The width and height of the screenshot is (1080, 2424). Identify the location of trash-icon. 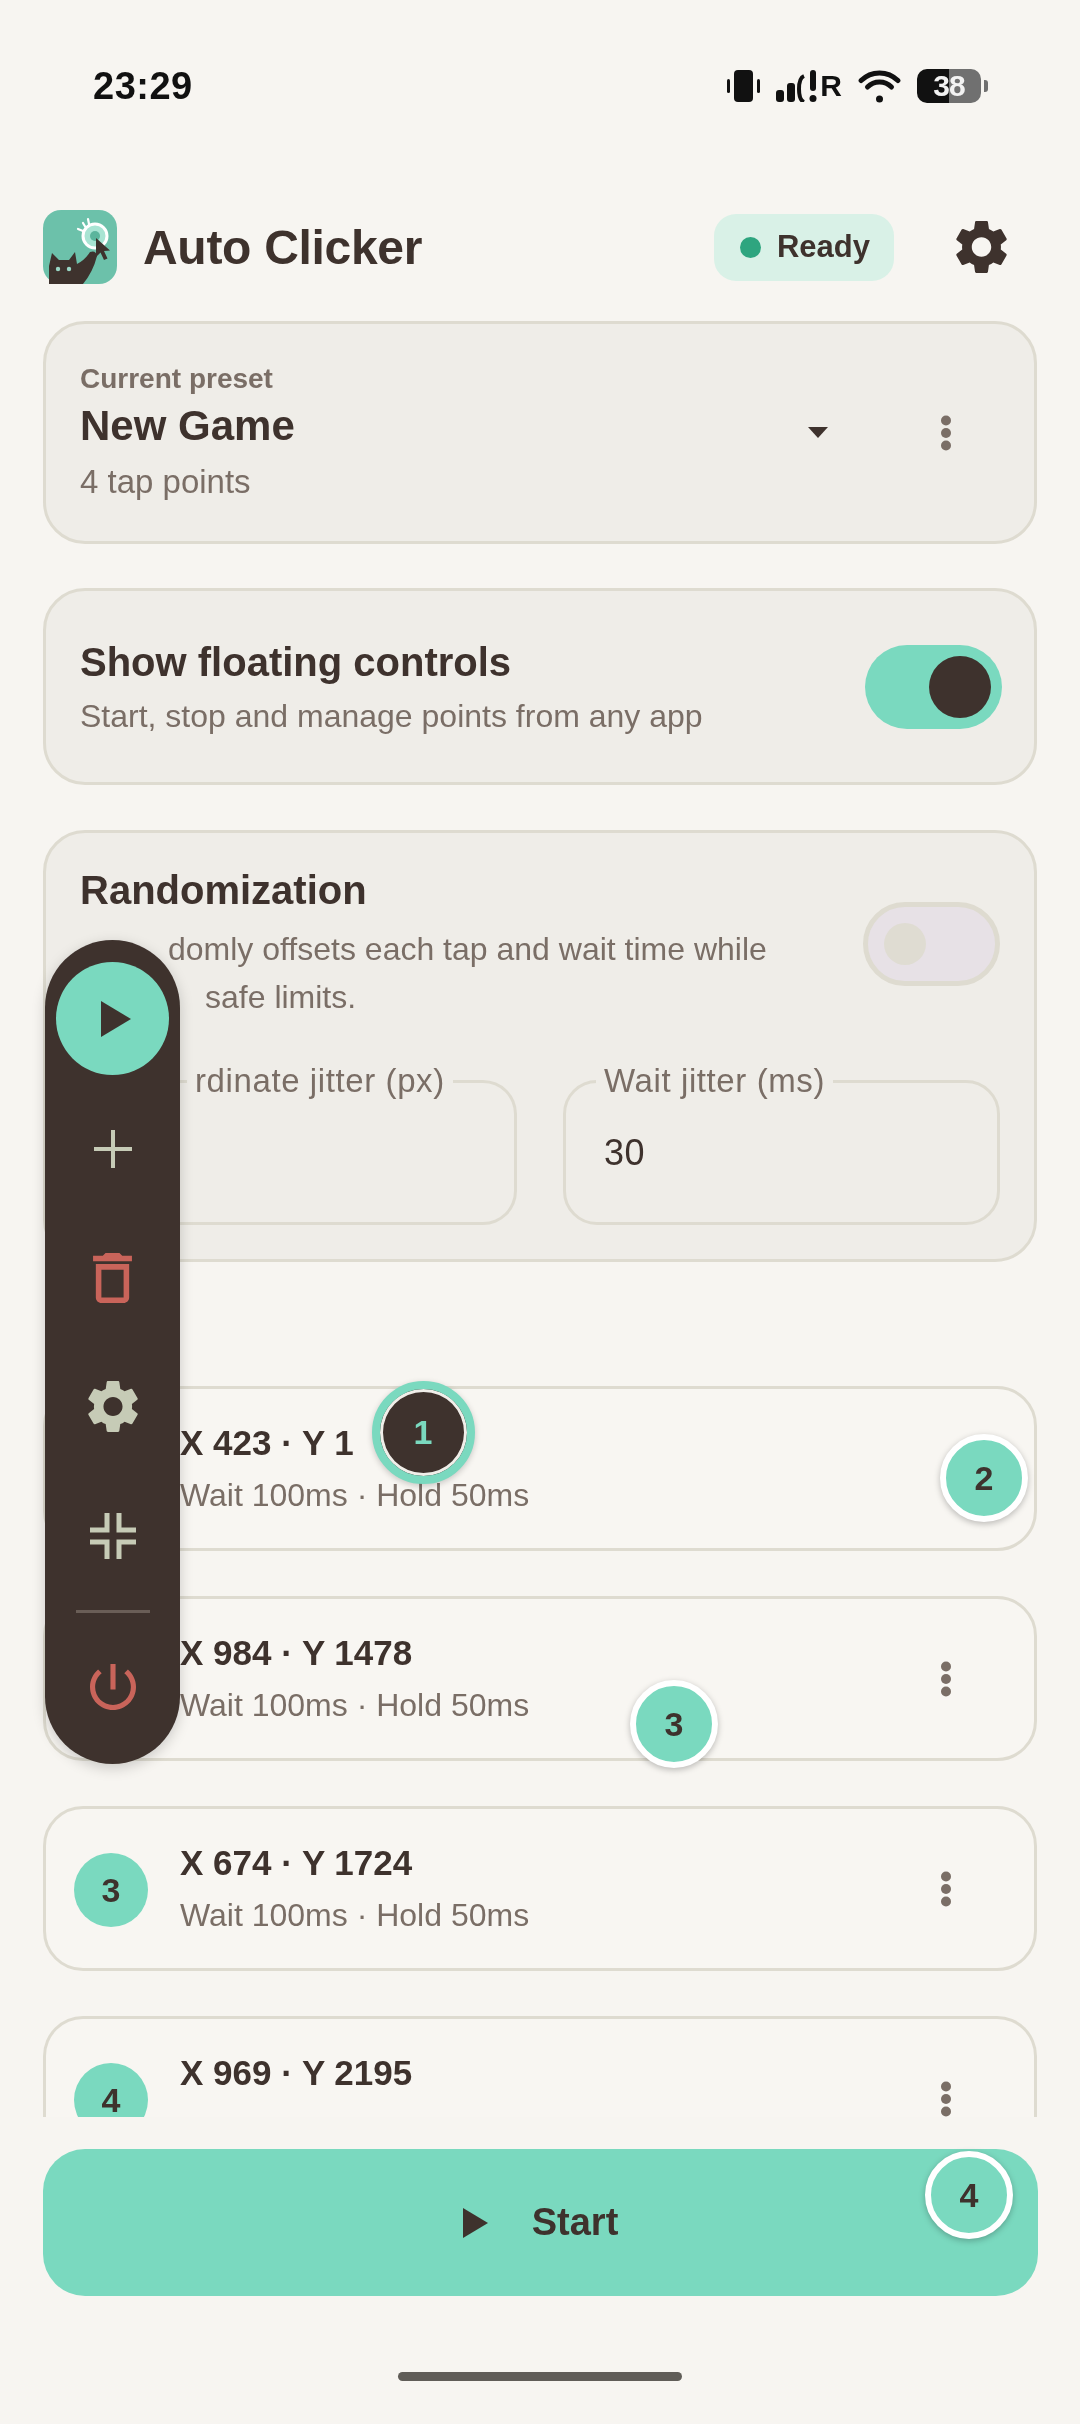
(112, 1277).